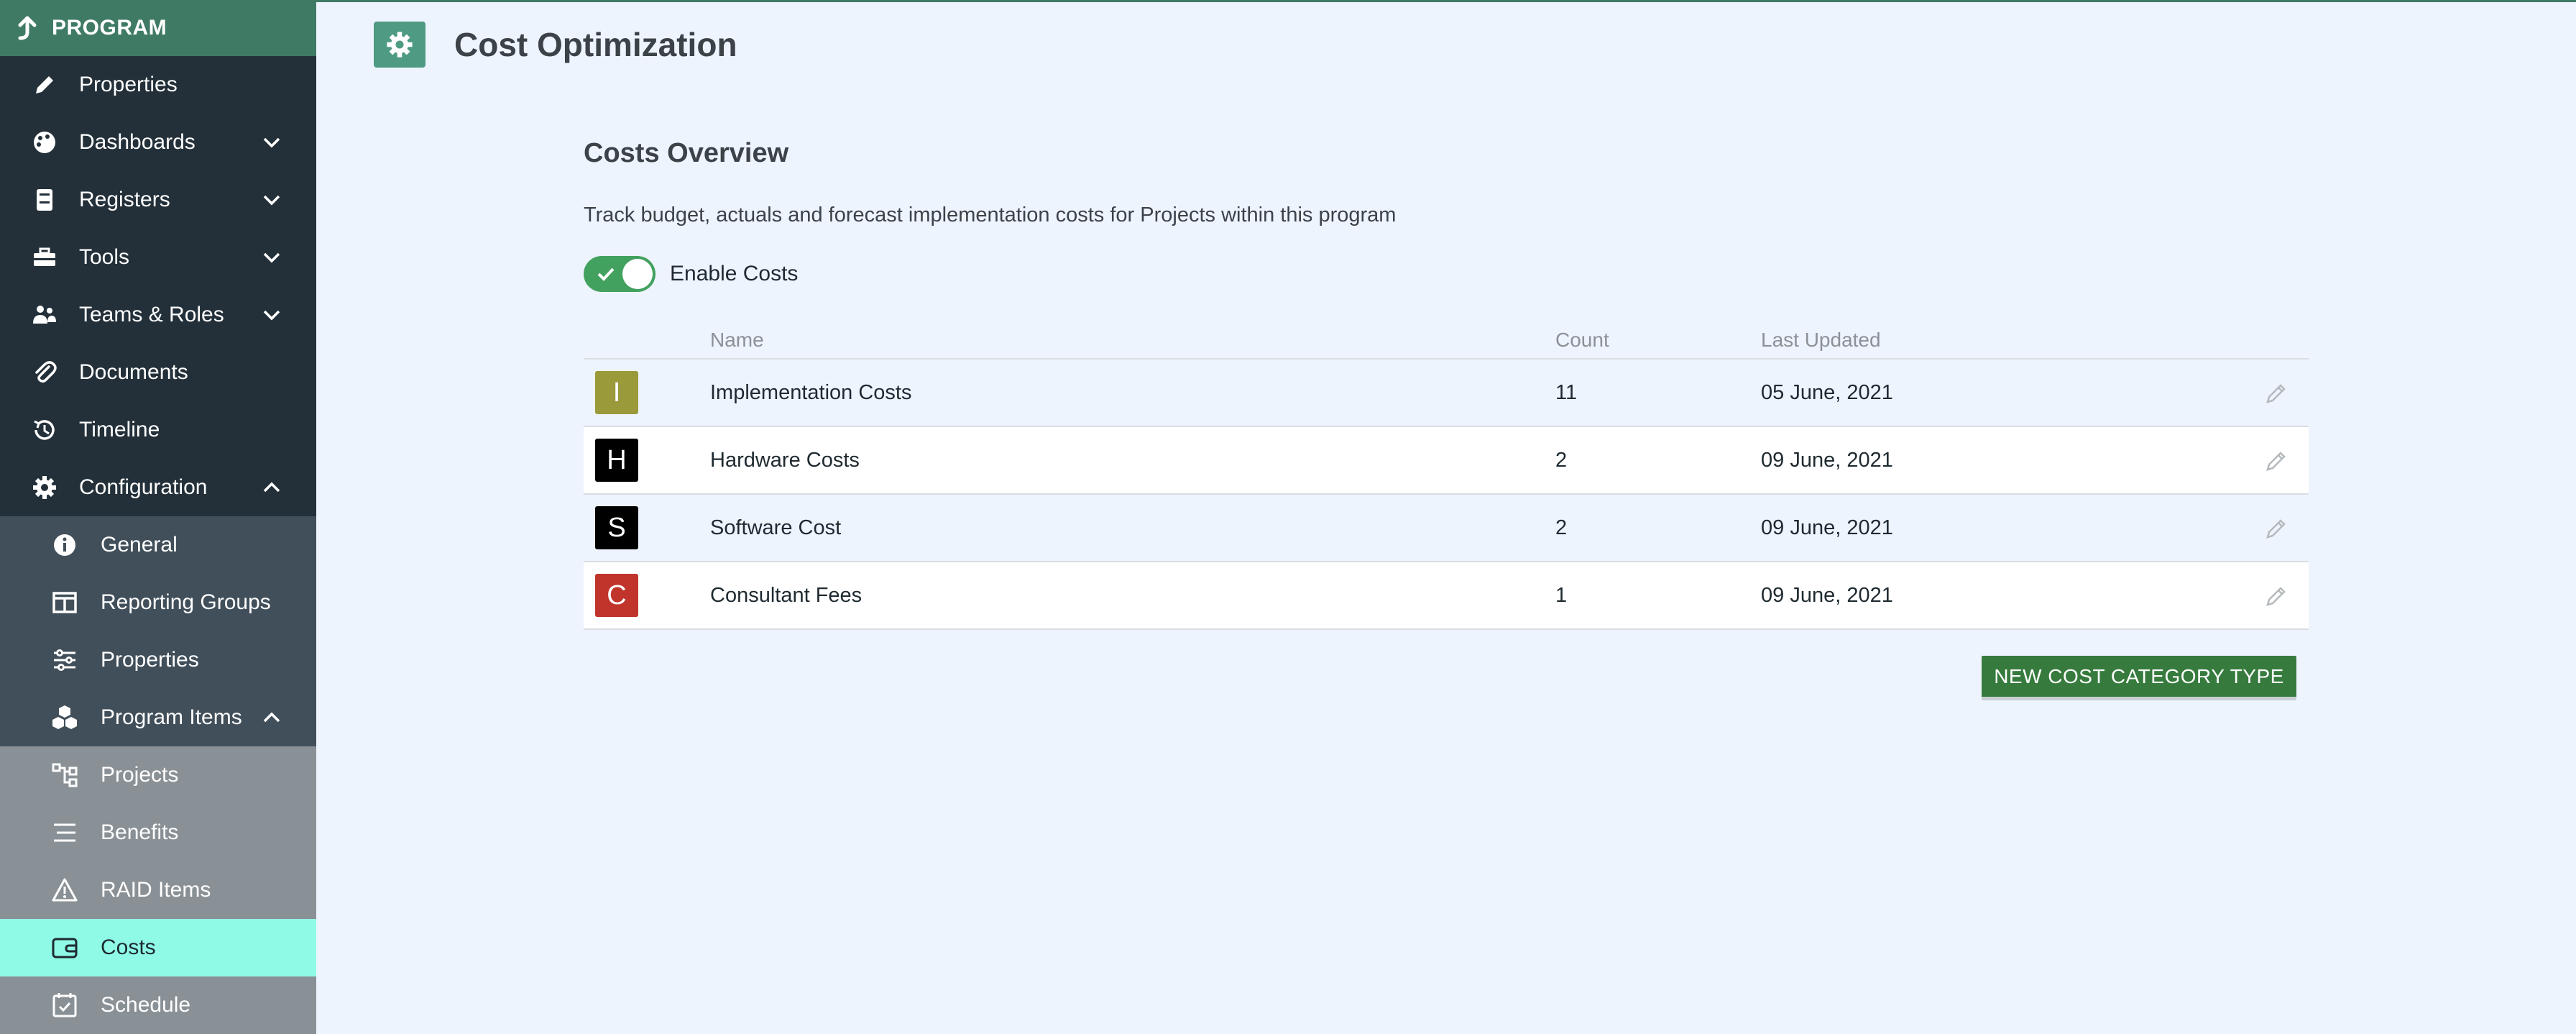  I want to click on table-header: Name Count Last Updated, so click(1446, 341).